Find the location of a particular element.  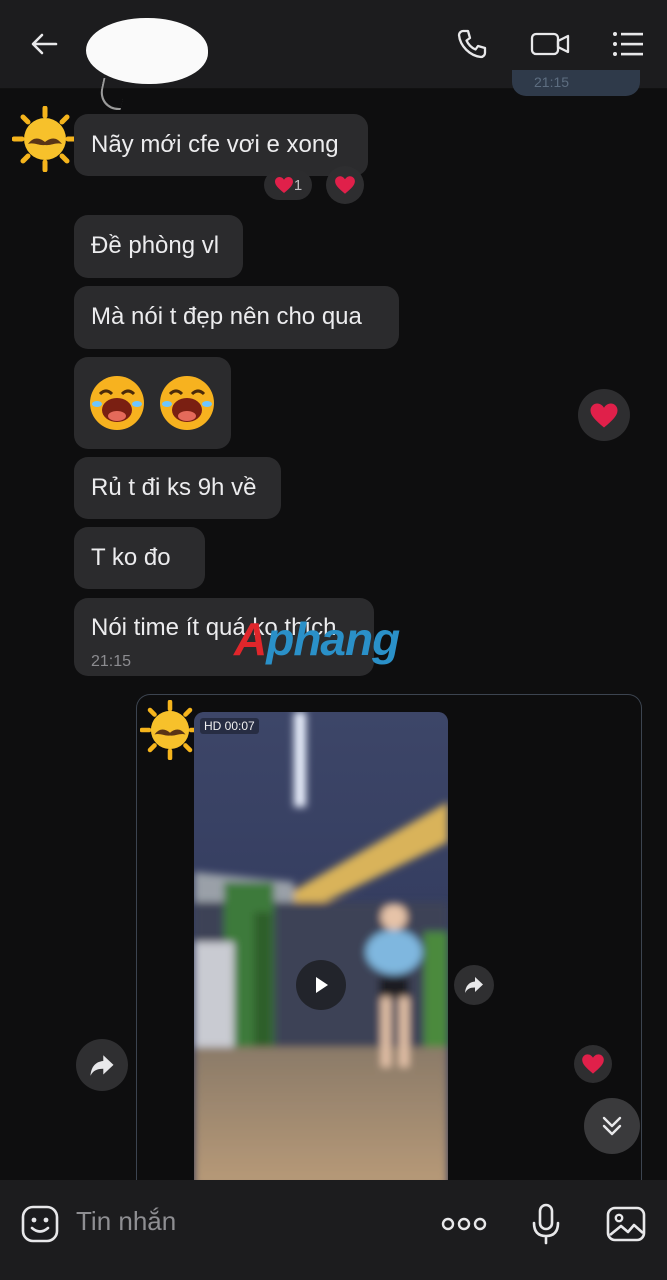

sticker-button is located at coordinates (40, 1224).